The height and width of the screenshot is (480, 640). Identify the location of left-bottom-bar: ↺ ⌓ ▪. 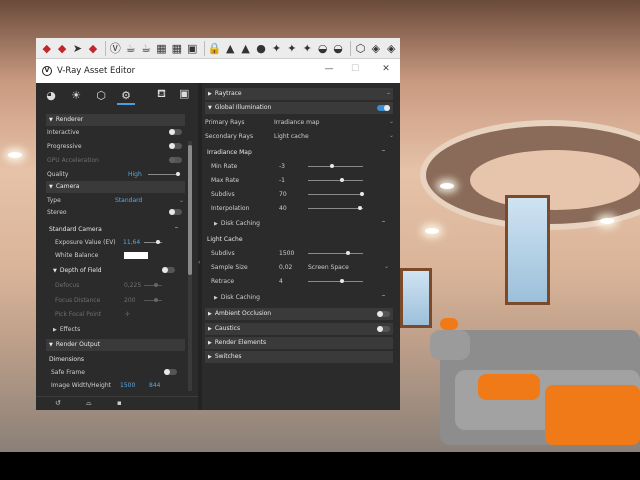
(117, 403).